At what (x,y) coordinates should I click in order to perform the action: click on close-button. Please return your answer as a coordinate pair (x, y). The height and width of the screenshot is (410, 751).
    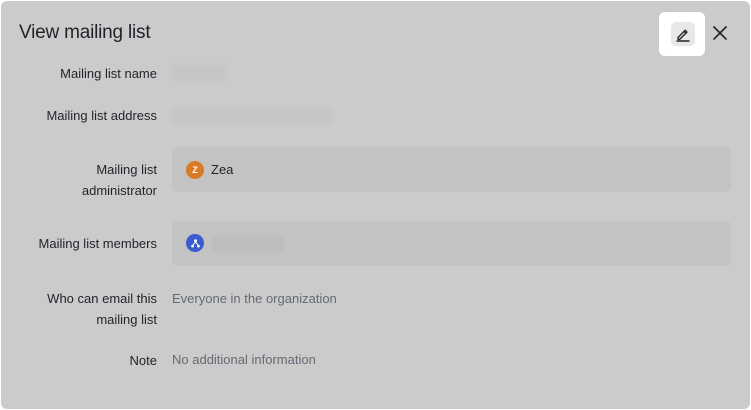
    Looking at the image, I should click on (720, 33).